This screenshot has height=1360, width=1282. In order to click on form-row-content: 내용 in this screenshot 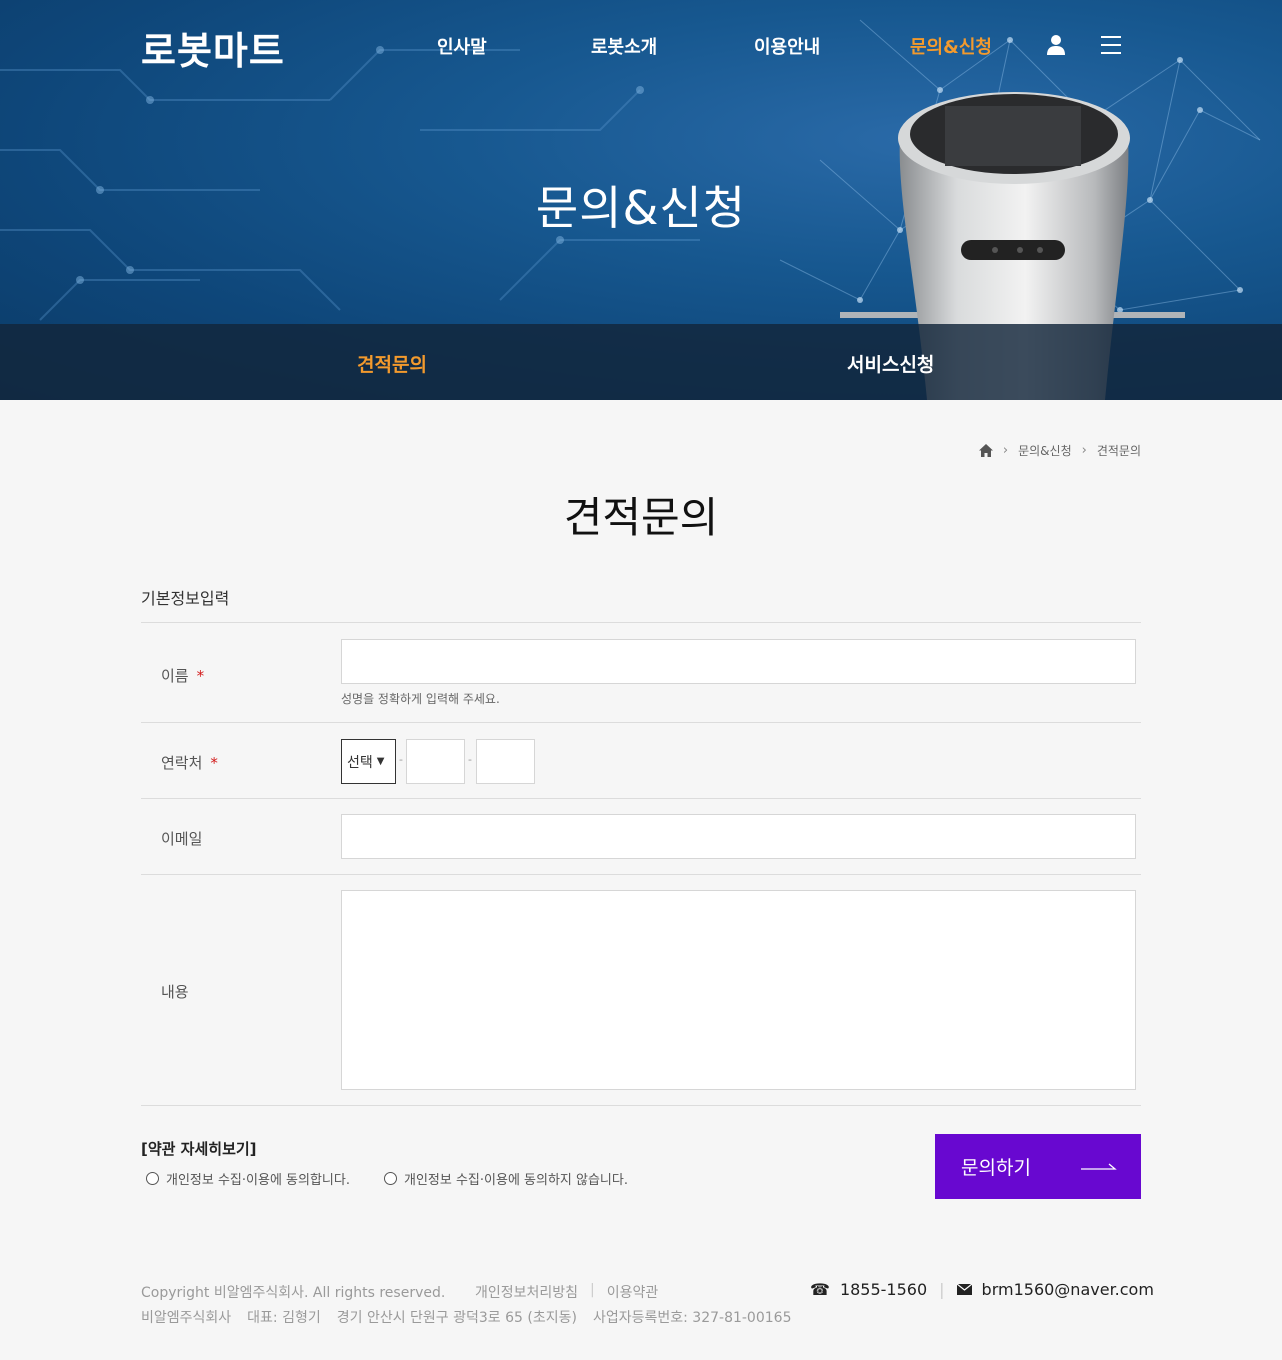, I will do `click(641, 990)`.